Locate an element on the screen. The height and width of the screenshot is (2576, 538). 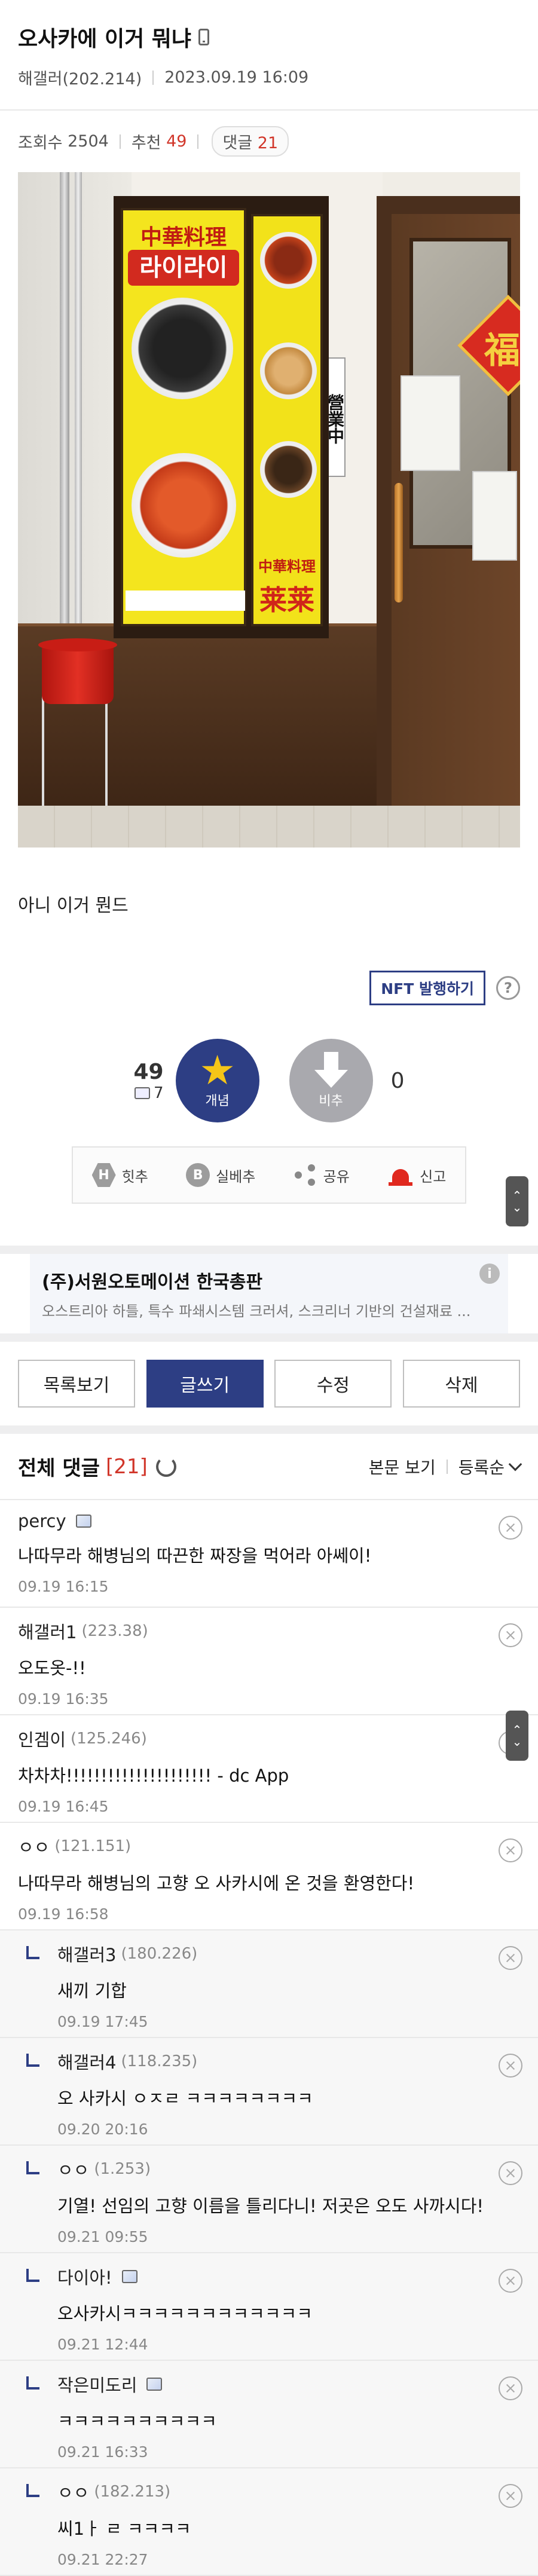
best-recommend-label: 실베추 is located at coordinates (236, 1176).